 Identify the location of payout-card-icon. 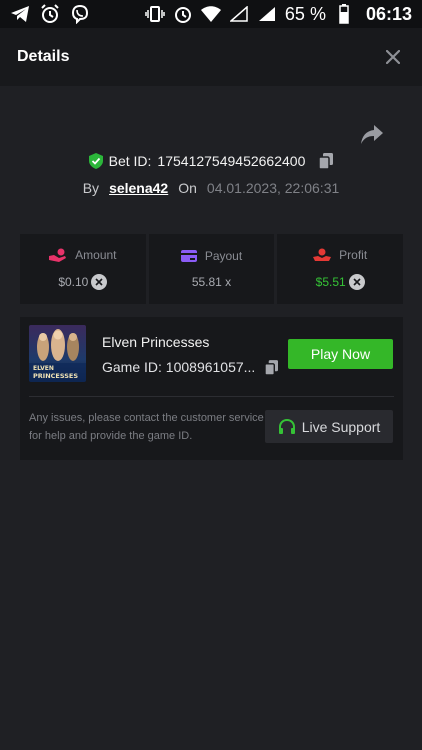
(188, 256).